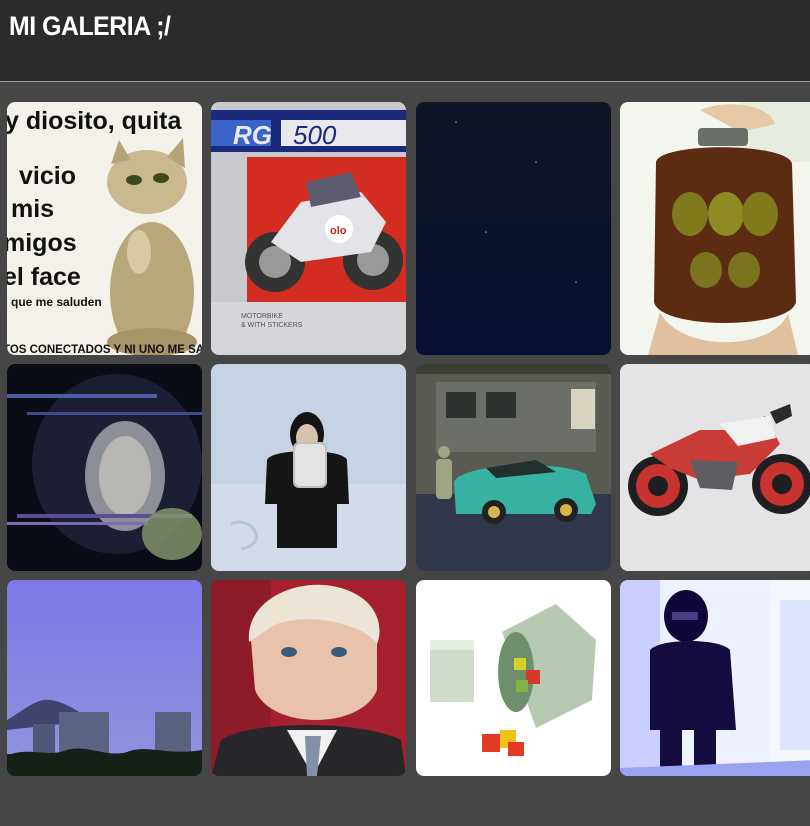 This screenshot has height=826, width=810. I want to click on meme-caption-6: s que me saluden, so click(54, 302).